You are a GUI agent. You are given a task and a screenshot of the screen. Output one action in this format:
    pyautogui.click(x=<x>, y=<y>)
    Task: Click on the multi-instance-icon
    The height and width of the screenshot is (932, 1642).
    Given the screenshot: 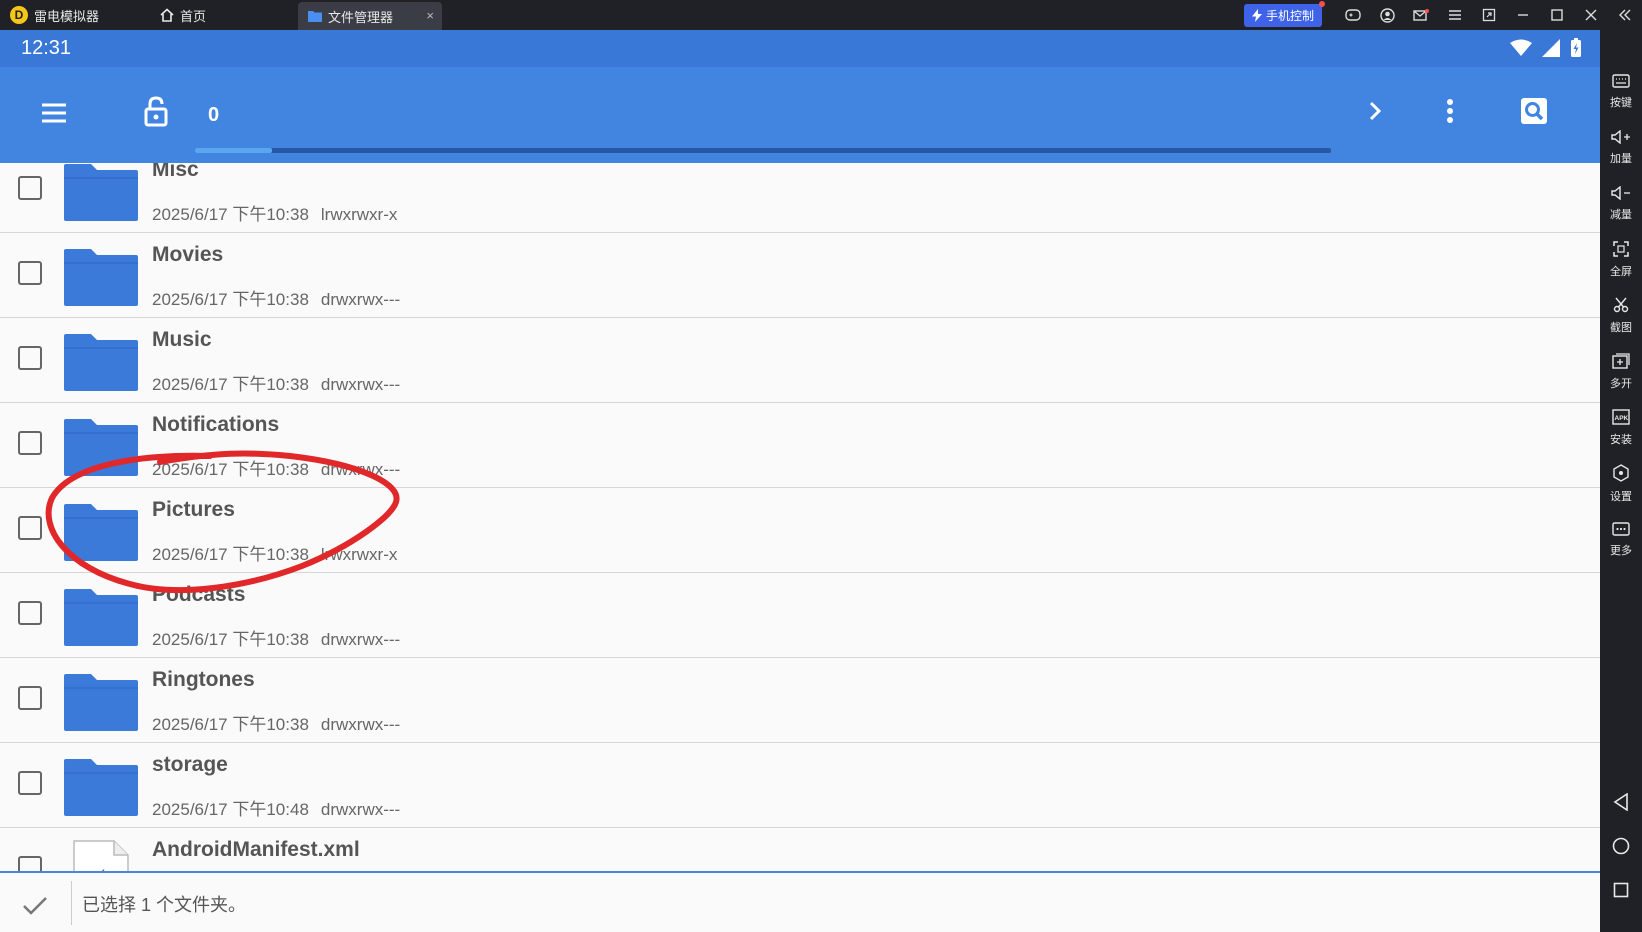 What is the action you would take?
    pyautogui.click(x=1621, y=364)
    